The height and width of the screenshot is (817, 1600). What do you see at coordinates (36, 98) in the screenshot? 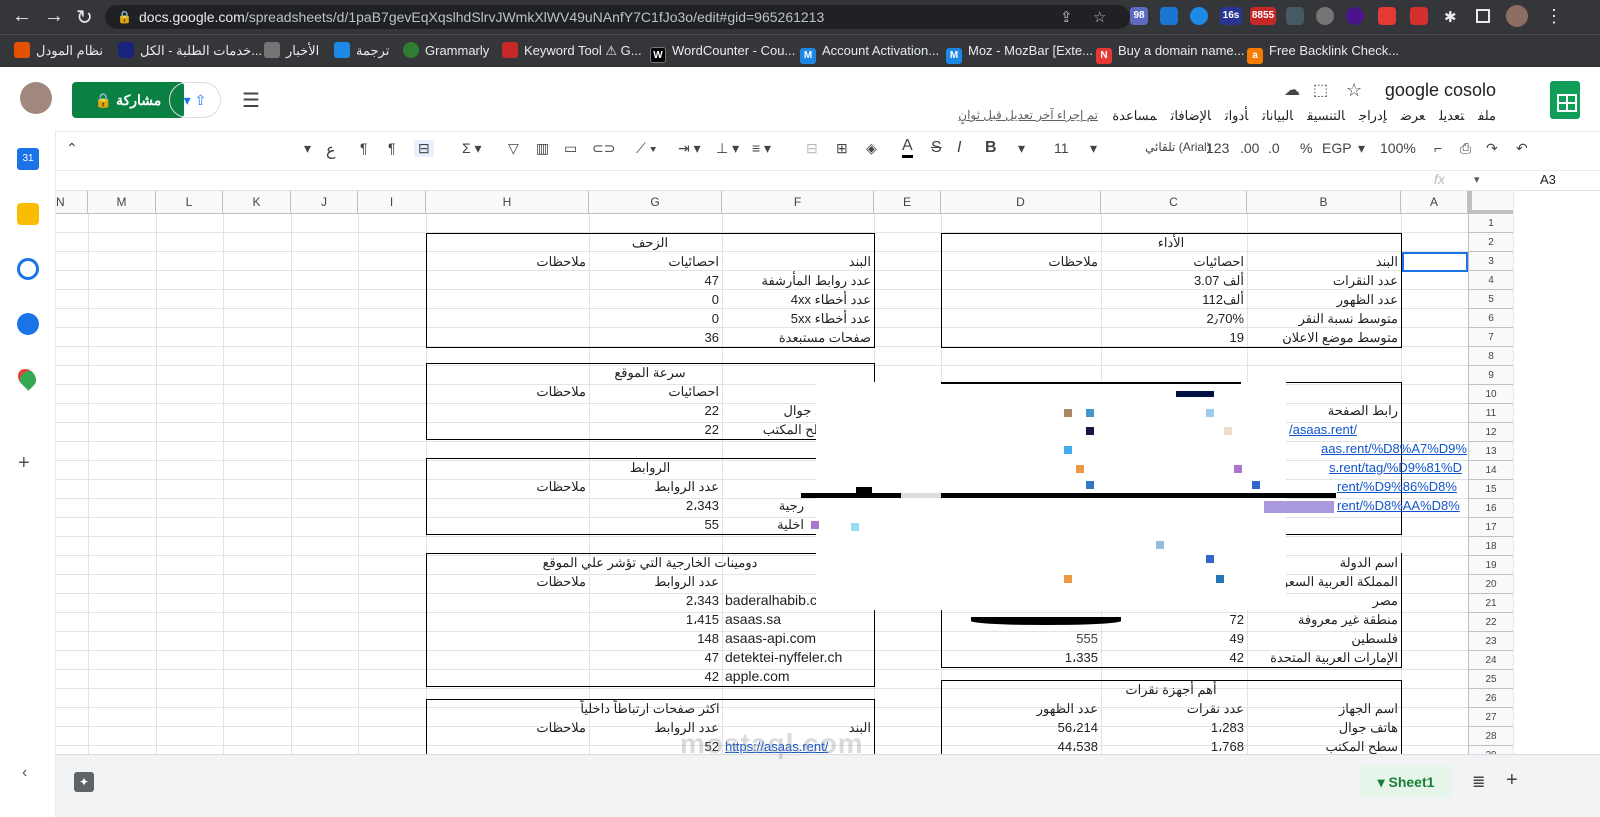
I see `account-avatar` at bounding box center [36, 98].